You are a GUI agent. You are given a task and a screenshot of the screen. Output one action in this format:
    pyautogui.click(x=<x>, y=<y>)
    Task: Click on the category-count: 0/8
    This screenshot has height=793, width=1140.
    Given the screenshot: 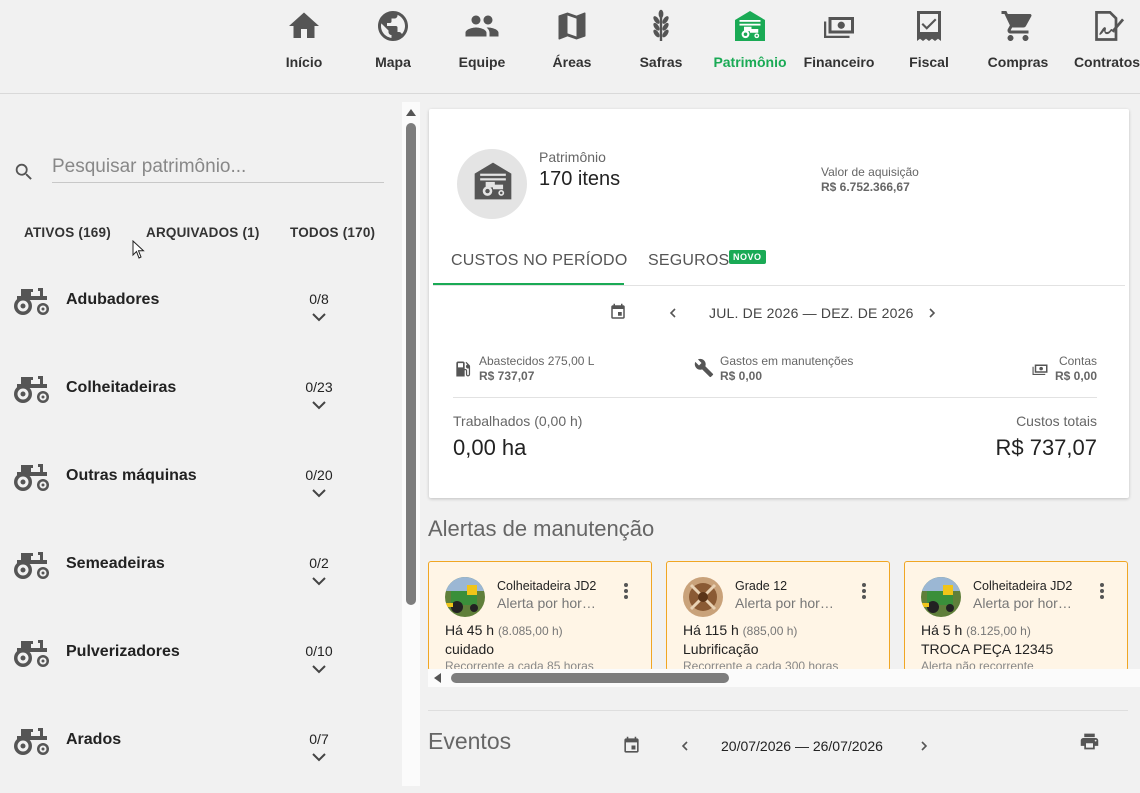 What is the action you would take?
    pyautogui.click(x=319, y=299)
    